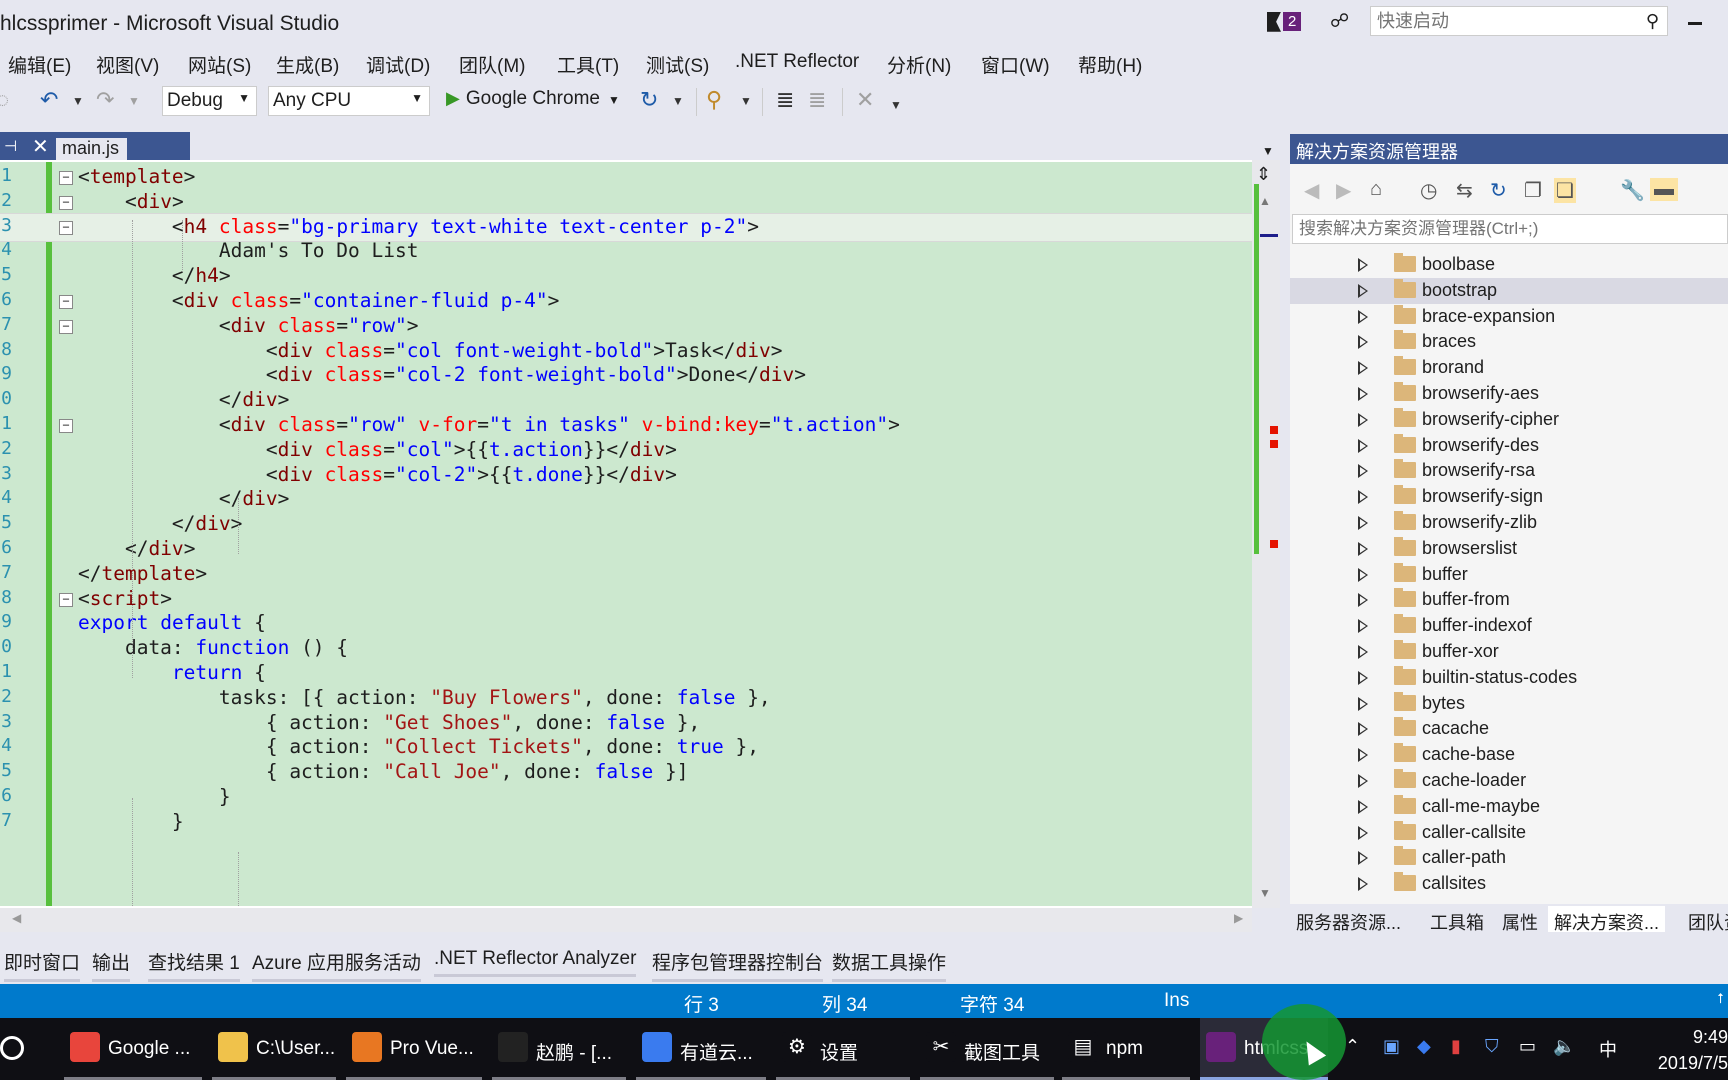 The width and height of the screenshot is (1728, 1080). What do you see at coordinates (127, 64) in the screenshot?
I see `menu-view: 视图(V)` at bounding box center [127, 64].